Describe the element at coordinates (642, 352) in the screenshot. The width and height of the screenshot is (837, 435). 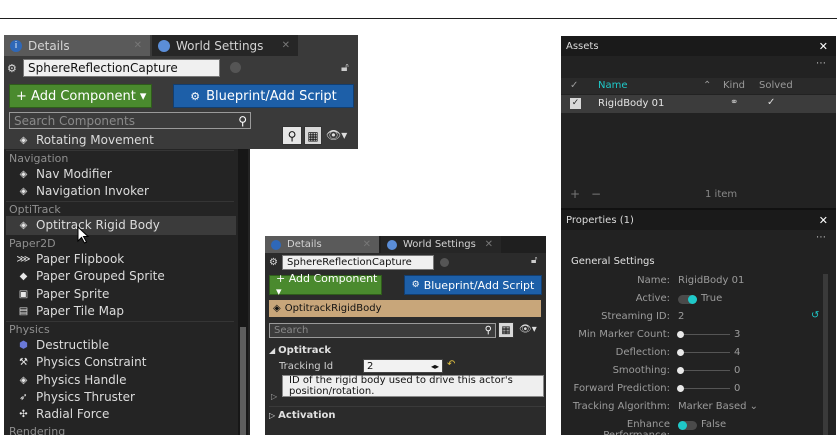
I see `deflection-label: Deflection:` at that location.